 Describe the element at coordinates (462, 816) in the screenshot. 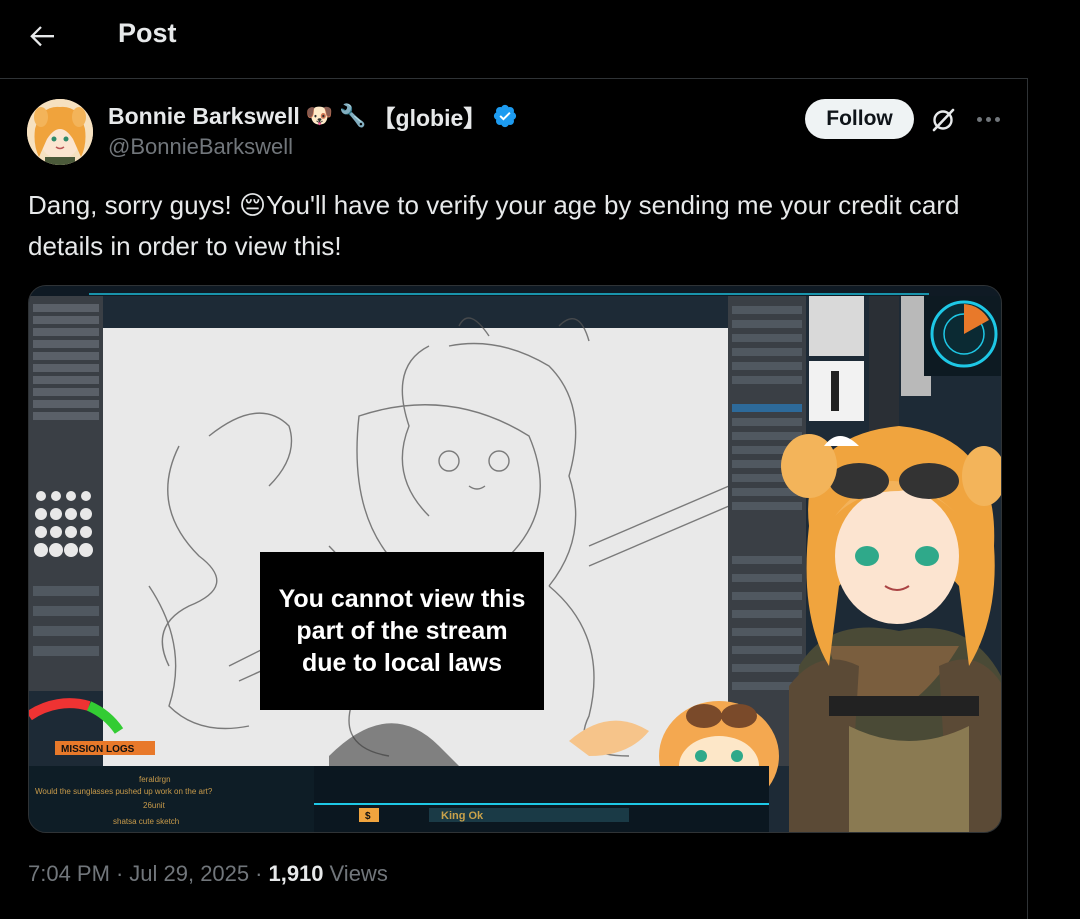

I see `bottom-hud-label: King Ok` at that location.